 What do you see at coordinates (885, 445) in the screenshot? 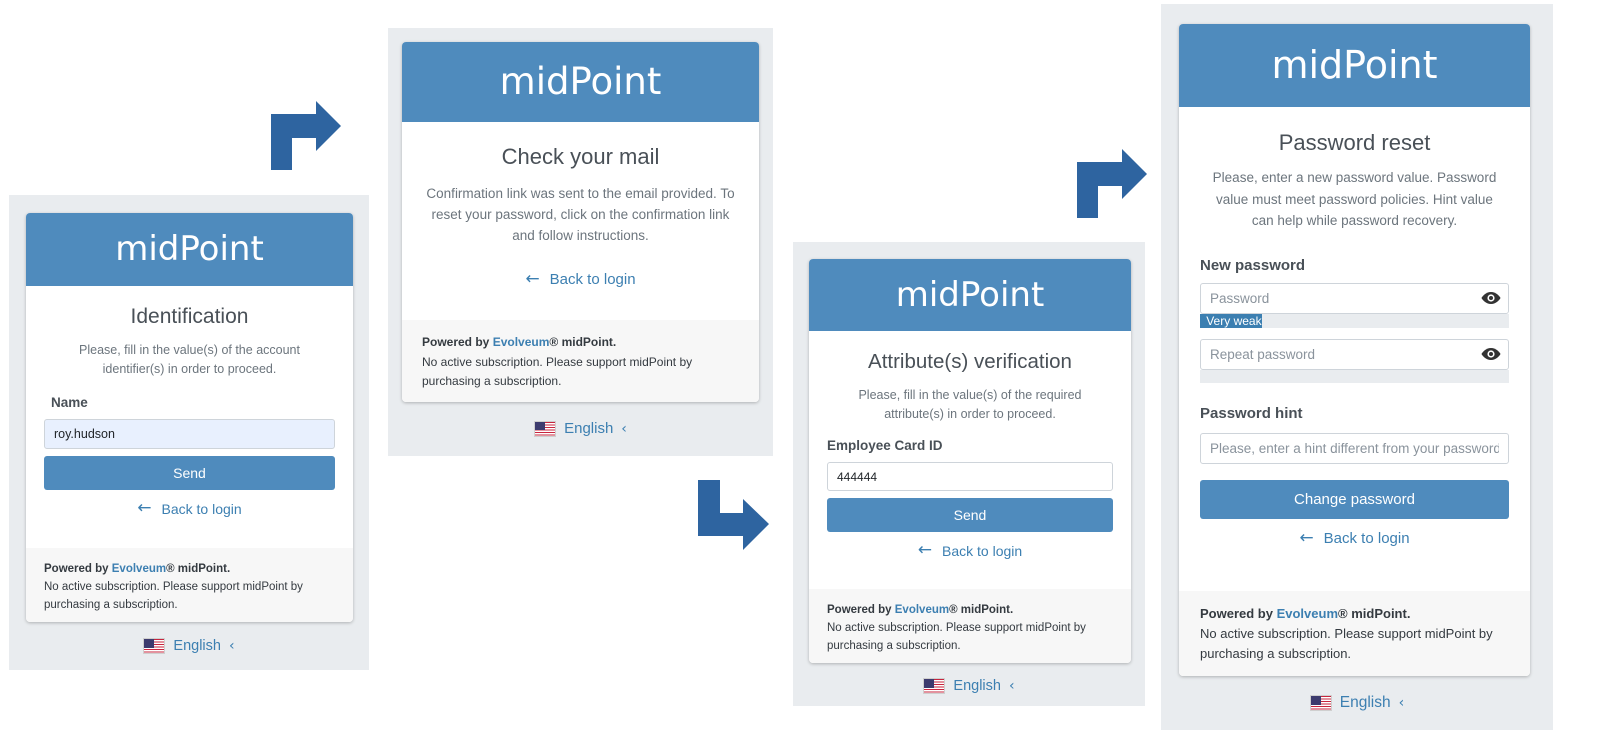
I see `employee-card-id-label: Employee Card ID` at bounding box center [885, 445].